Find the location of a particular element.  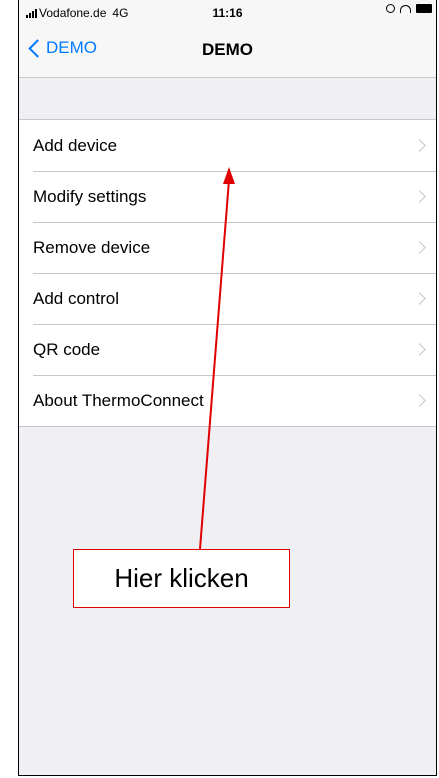

annotation-callout-text: Hier klicken is located at coordinates (181, 578).